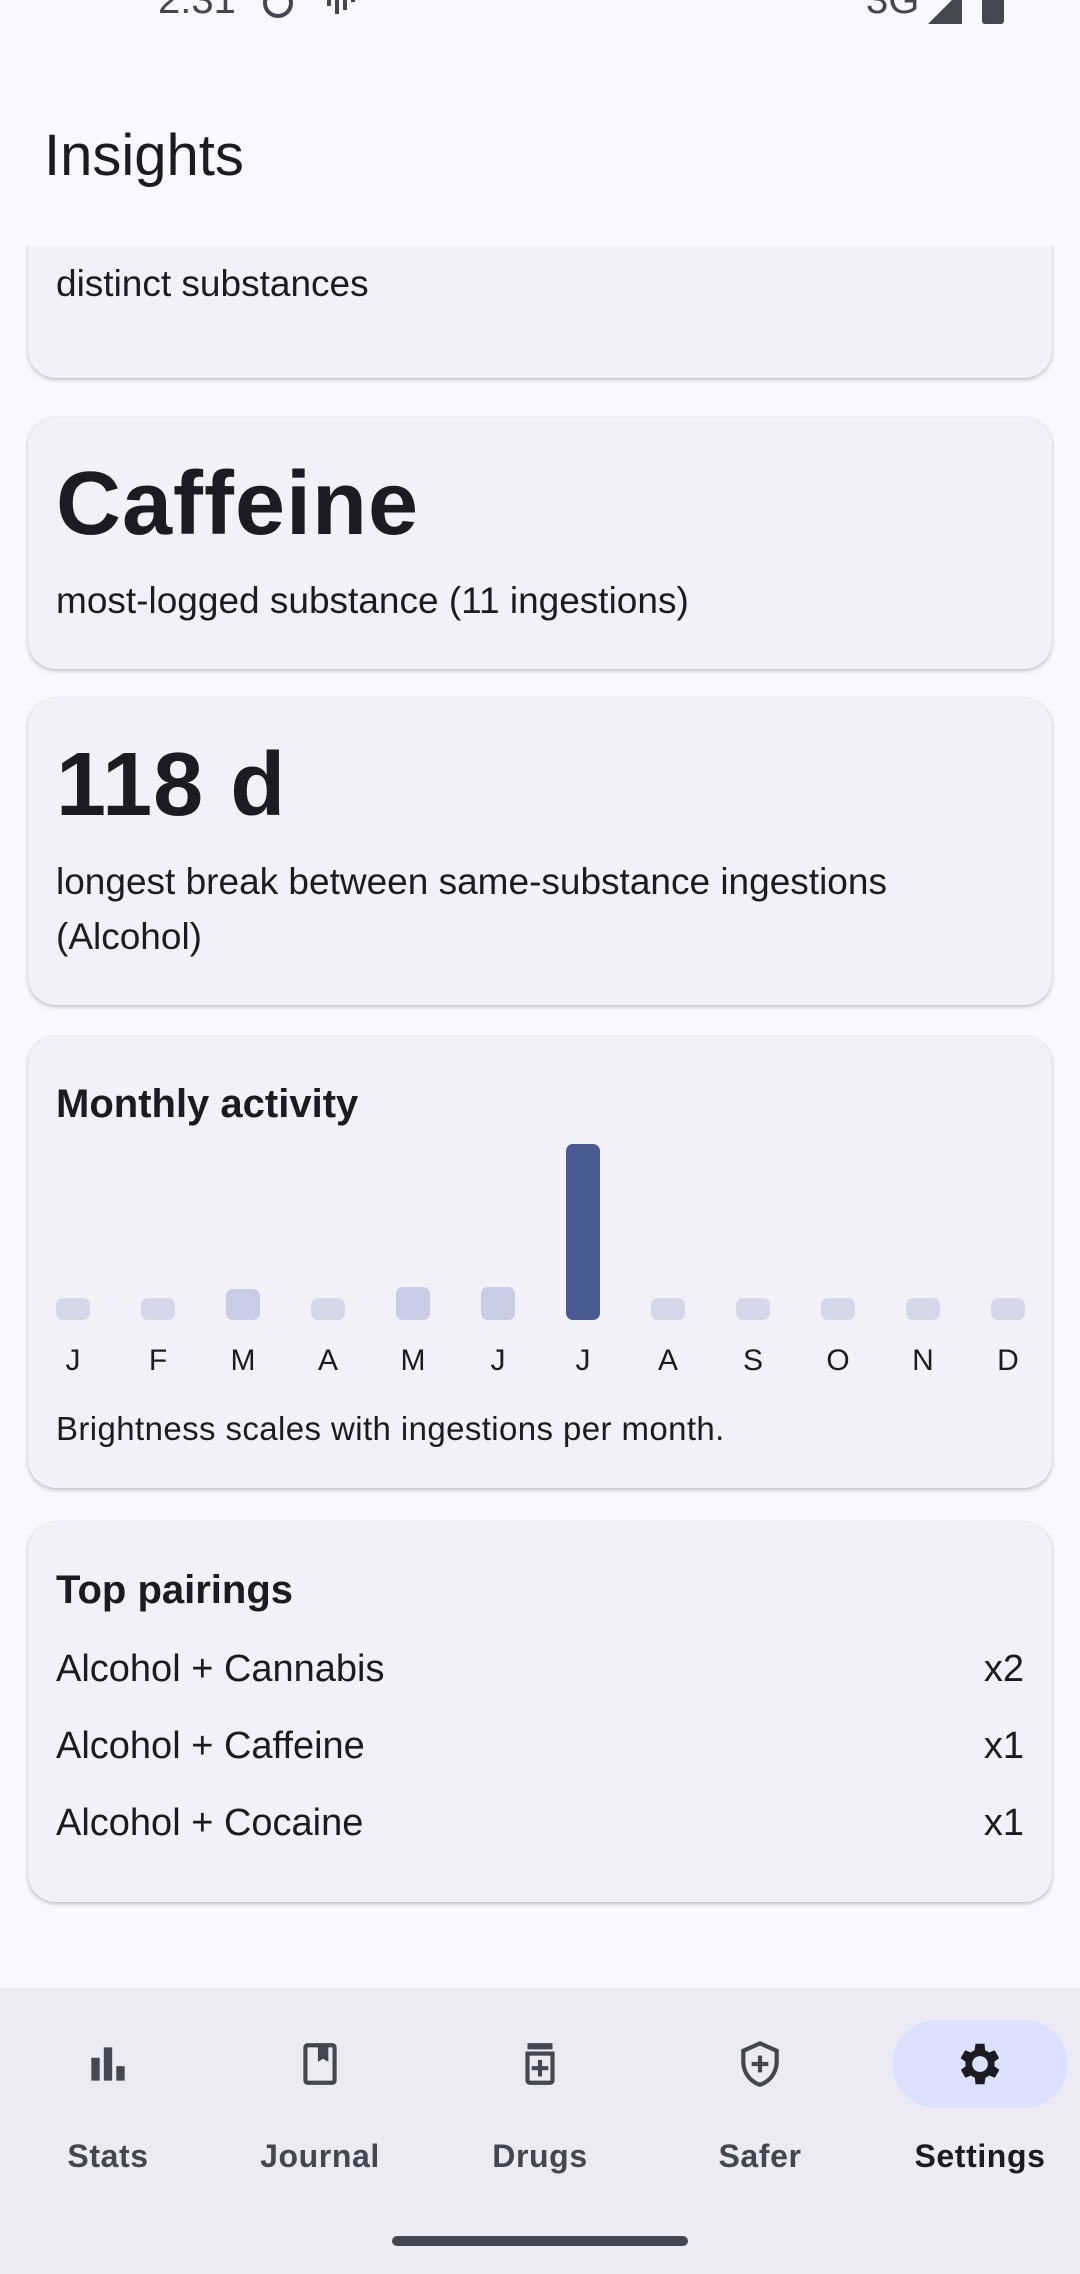 This screenshot has width=1080, height=2274. What do you see at coordinates (540, 2064) in the screenshot?
I see `pill-bottle-icon` at bounding box center [540, 2064].